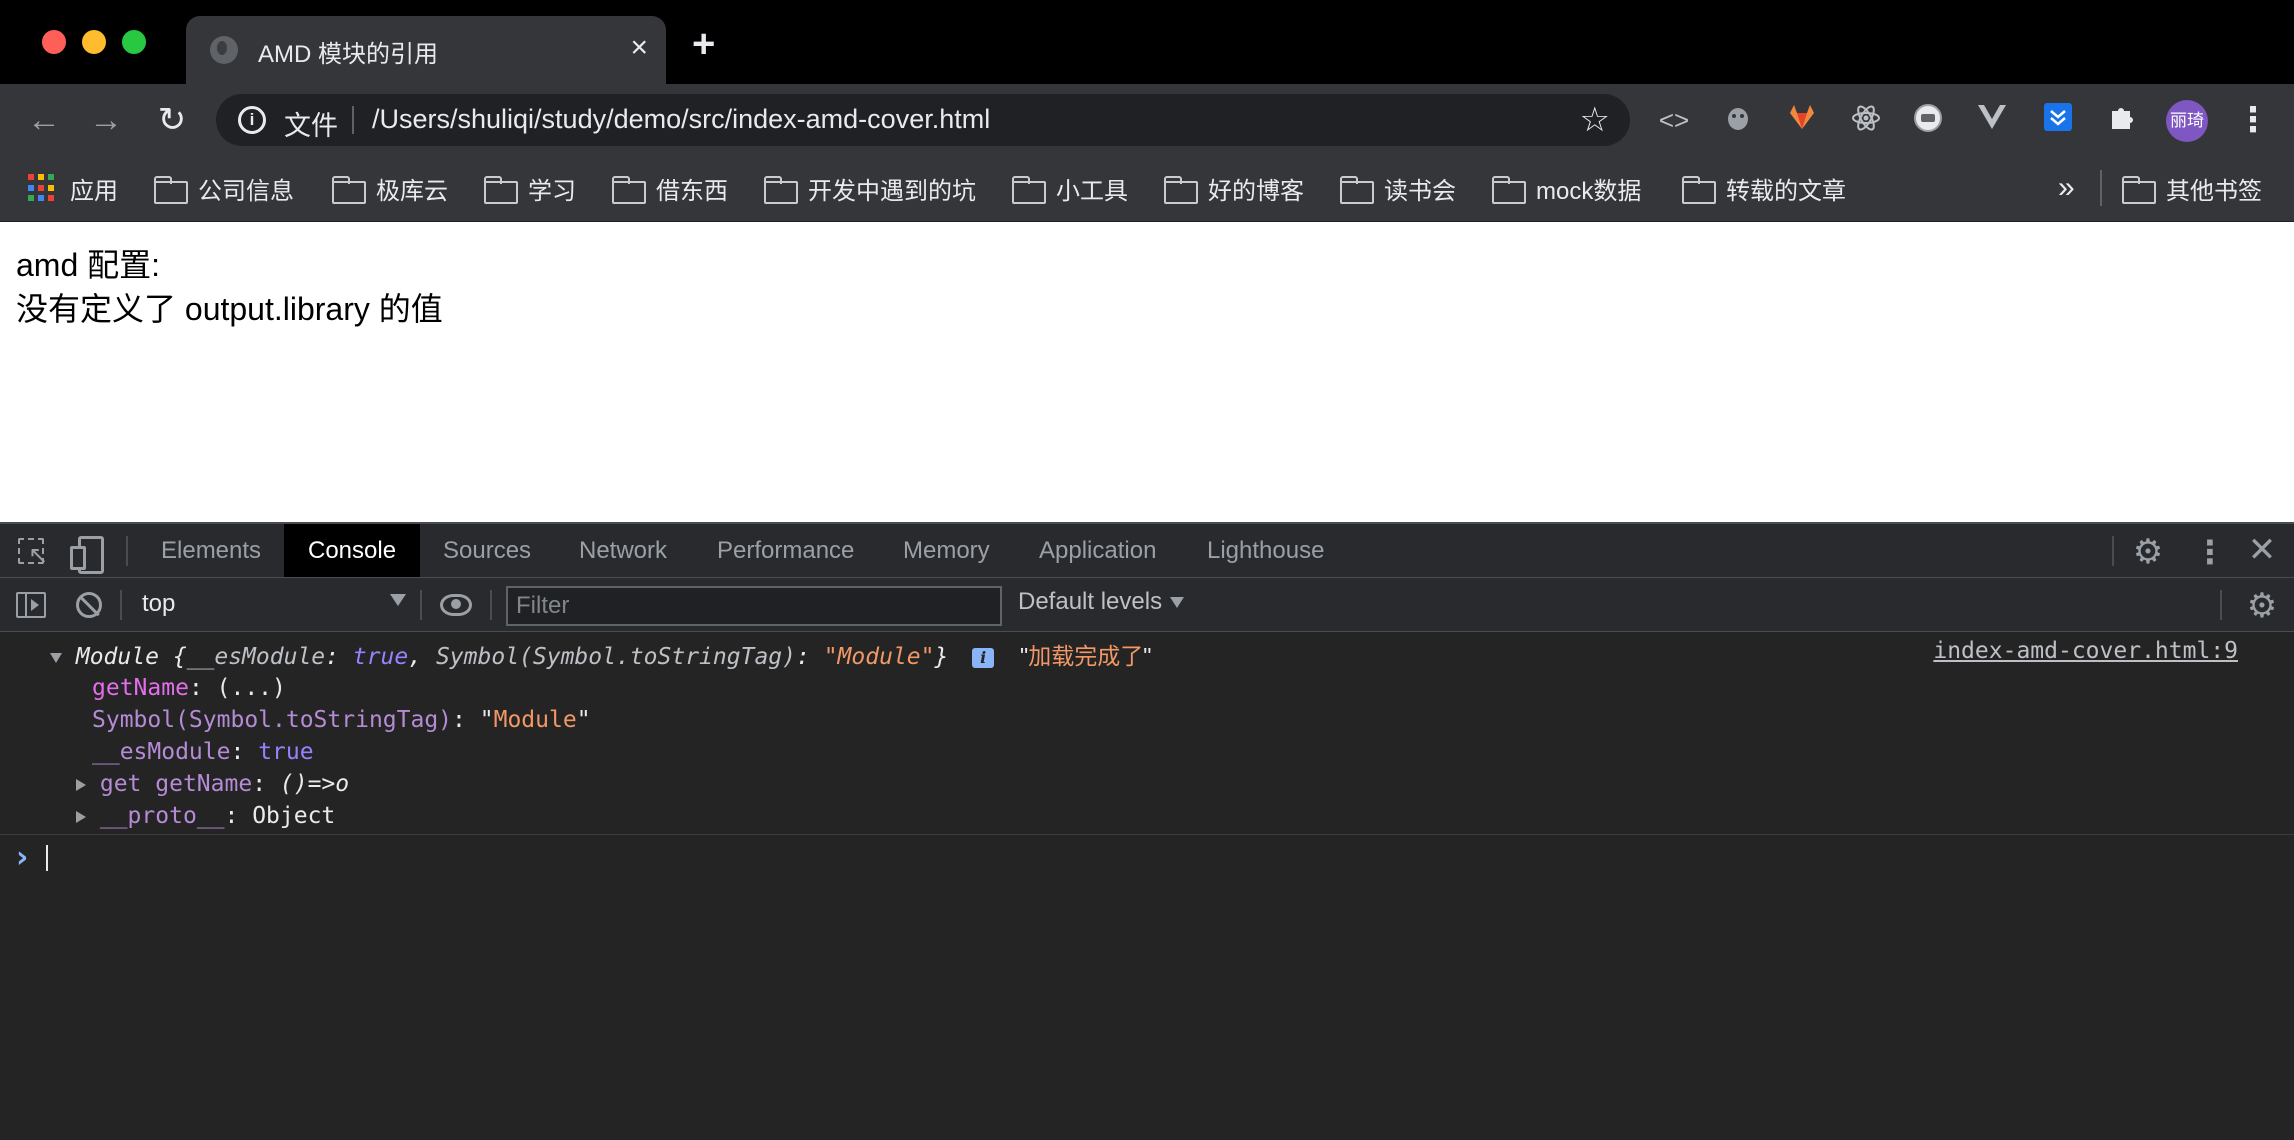 The height and width of the screenshot is (1140, 2294). Describe the element at coordinates (2262, 606) in the screenshot. I see `console-settings-gear-icon: ⚙` at that location.